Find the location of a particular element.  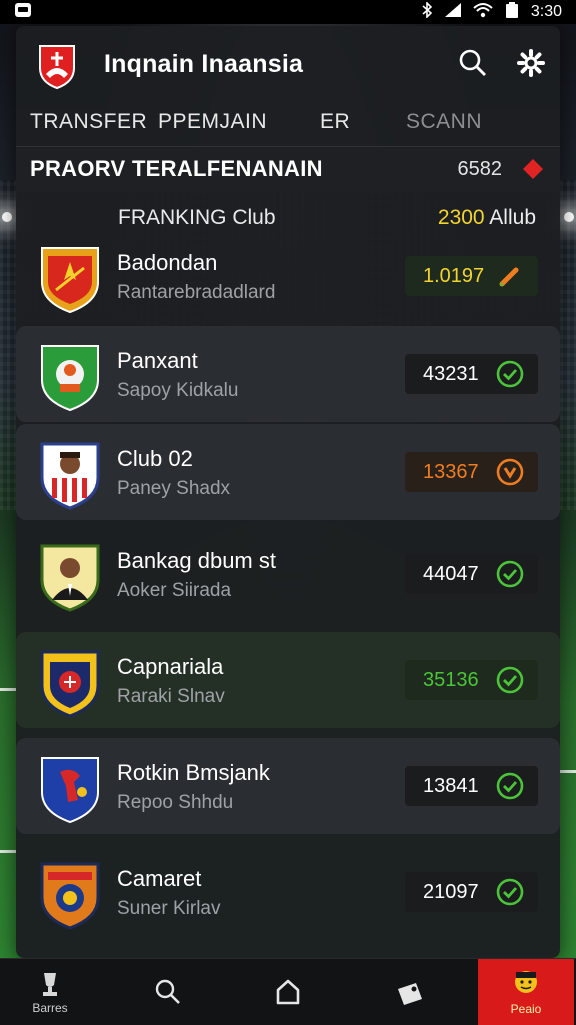

gear-icon is located at coordinates (531, 63).